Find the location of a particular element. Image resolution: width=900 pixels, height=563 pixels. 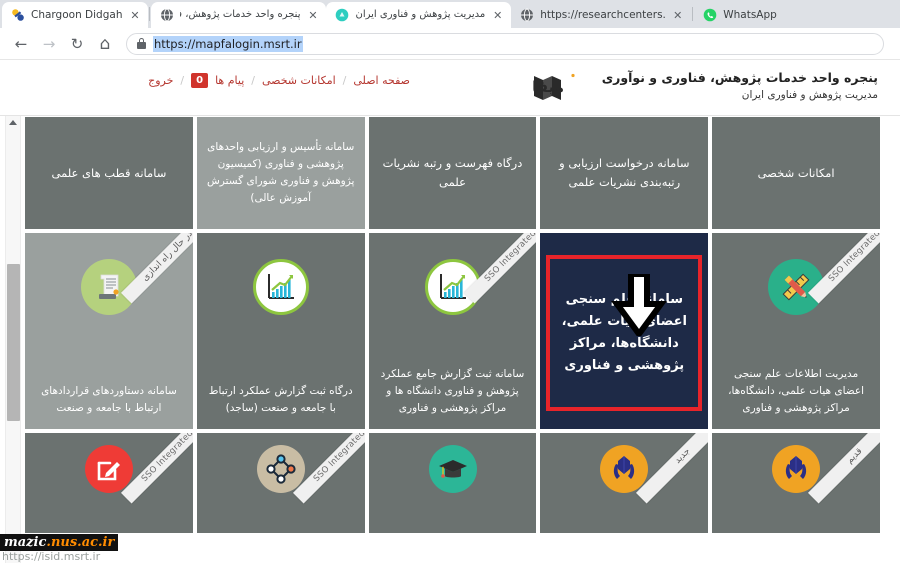

address-bar: https://mapfalogin.msrt.ir is located at coordinates (505, 43).